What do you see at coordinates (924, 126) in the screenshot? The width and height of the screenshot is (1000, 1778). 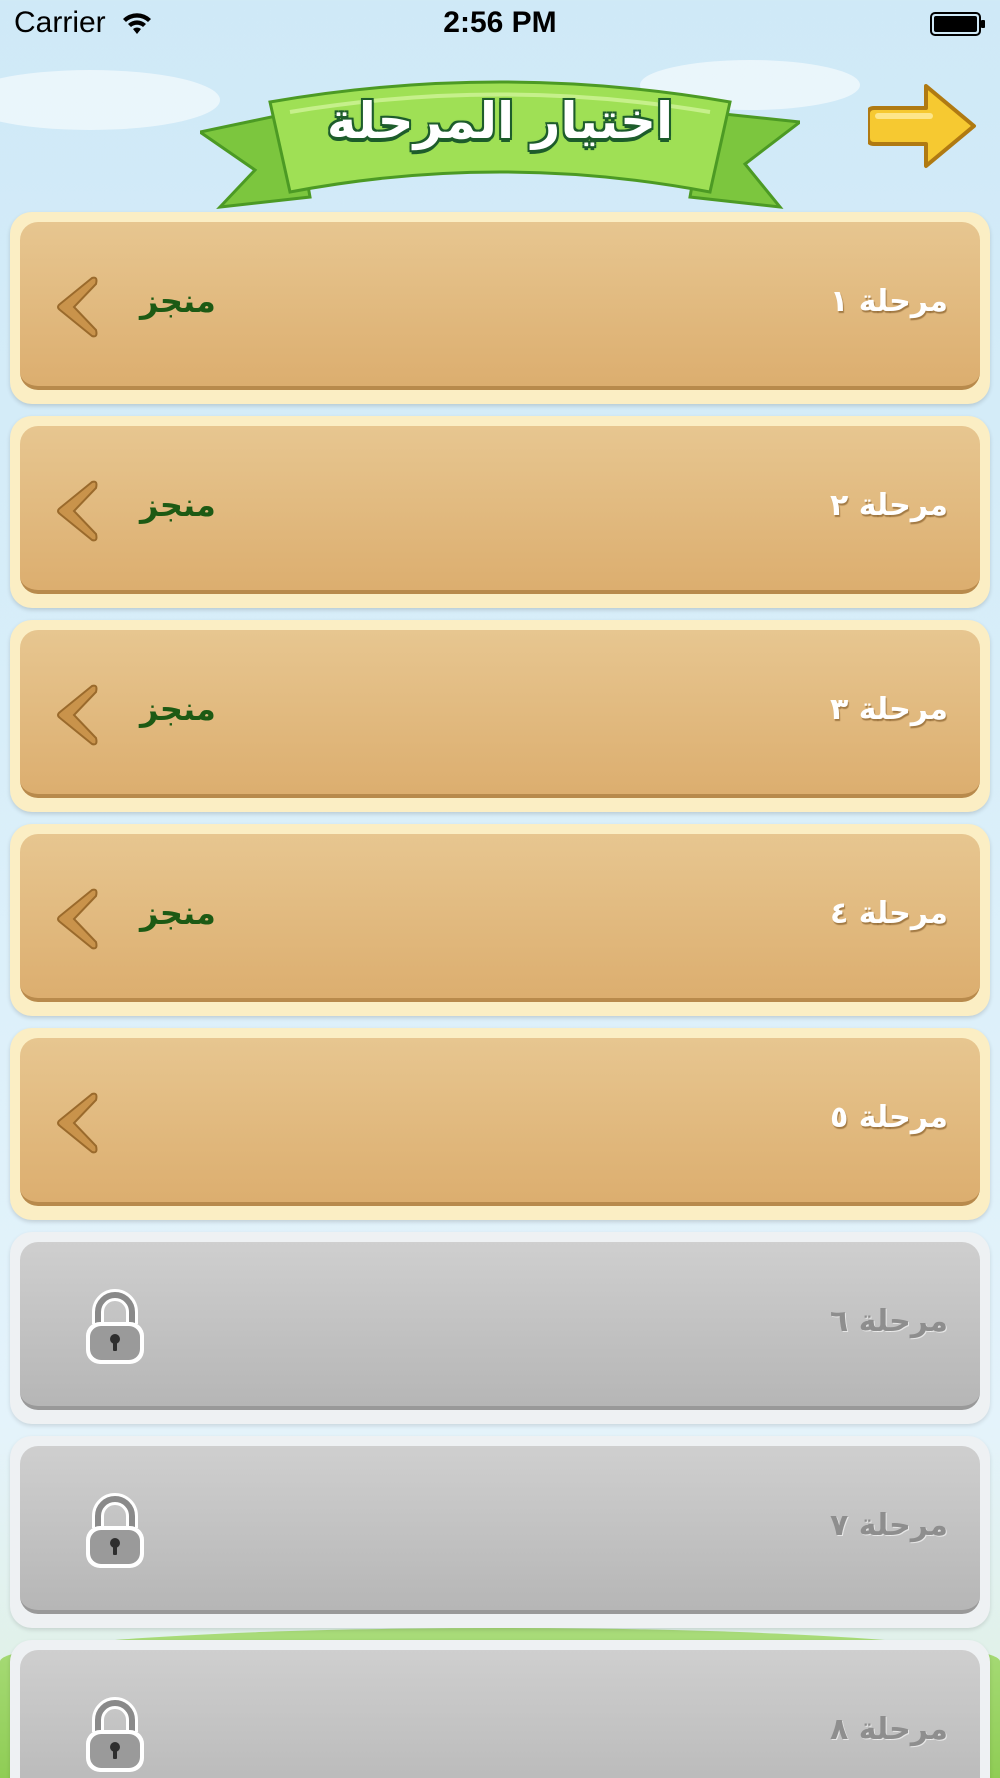 I see `forward-arrow-button` at bounding box center [924, 126].